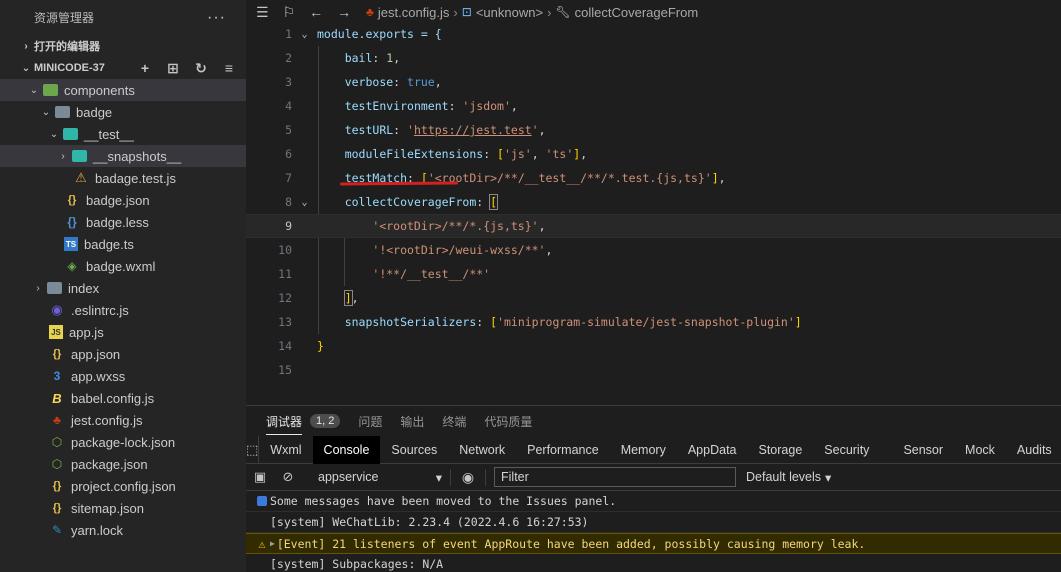 The height and width of the screenshot is (572, 1061). Describe the element at coordinates (653, 82) in the screenshot. I see `code-line: 3 verbose: true,` at that location.